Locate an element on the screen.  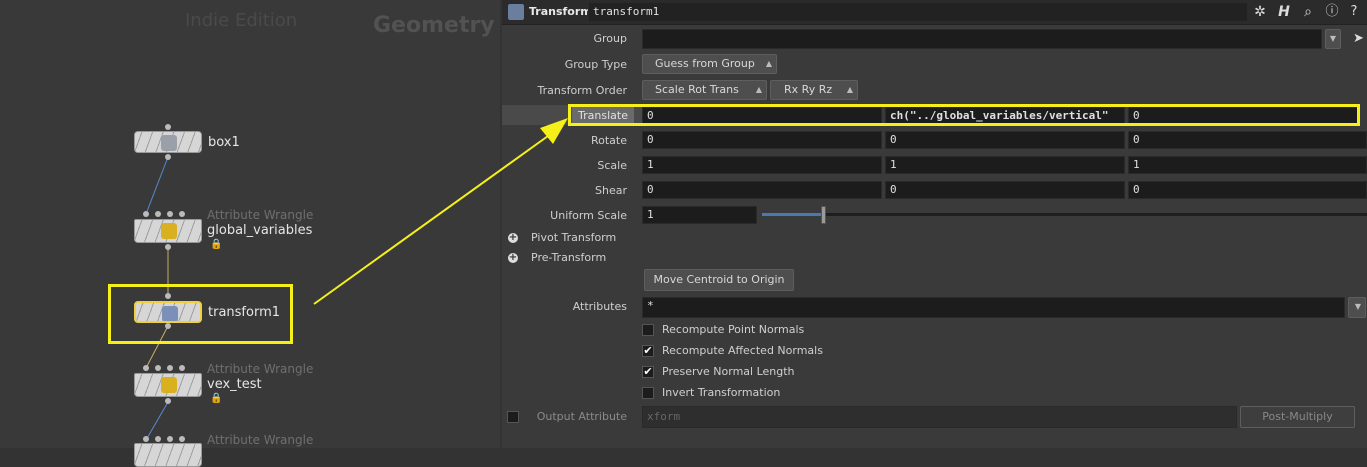
transform-order-label: Transform Order is located at coordinates (582, 90).